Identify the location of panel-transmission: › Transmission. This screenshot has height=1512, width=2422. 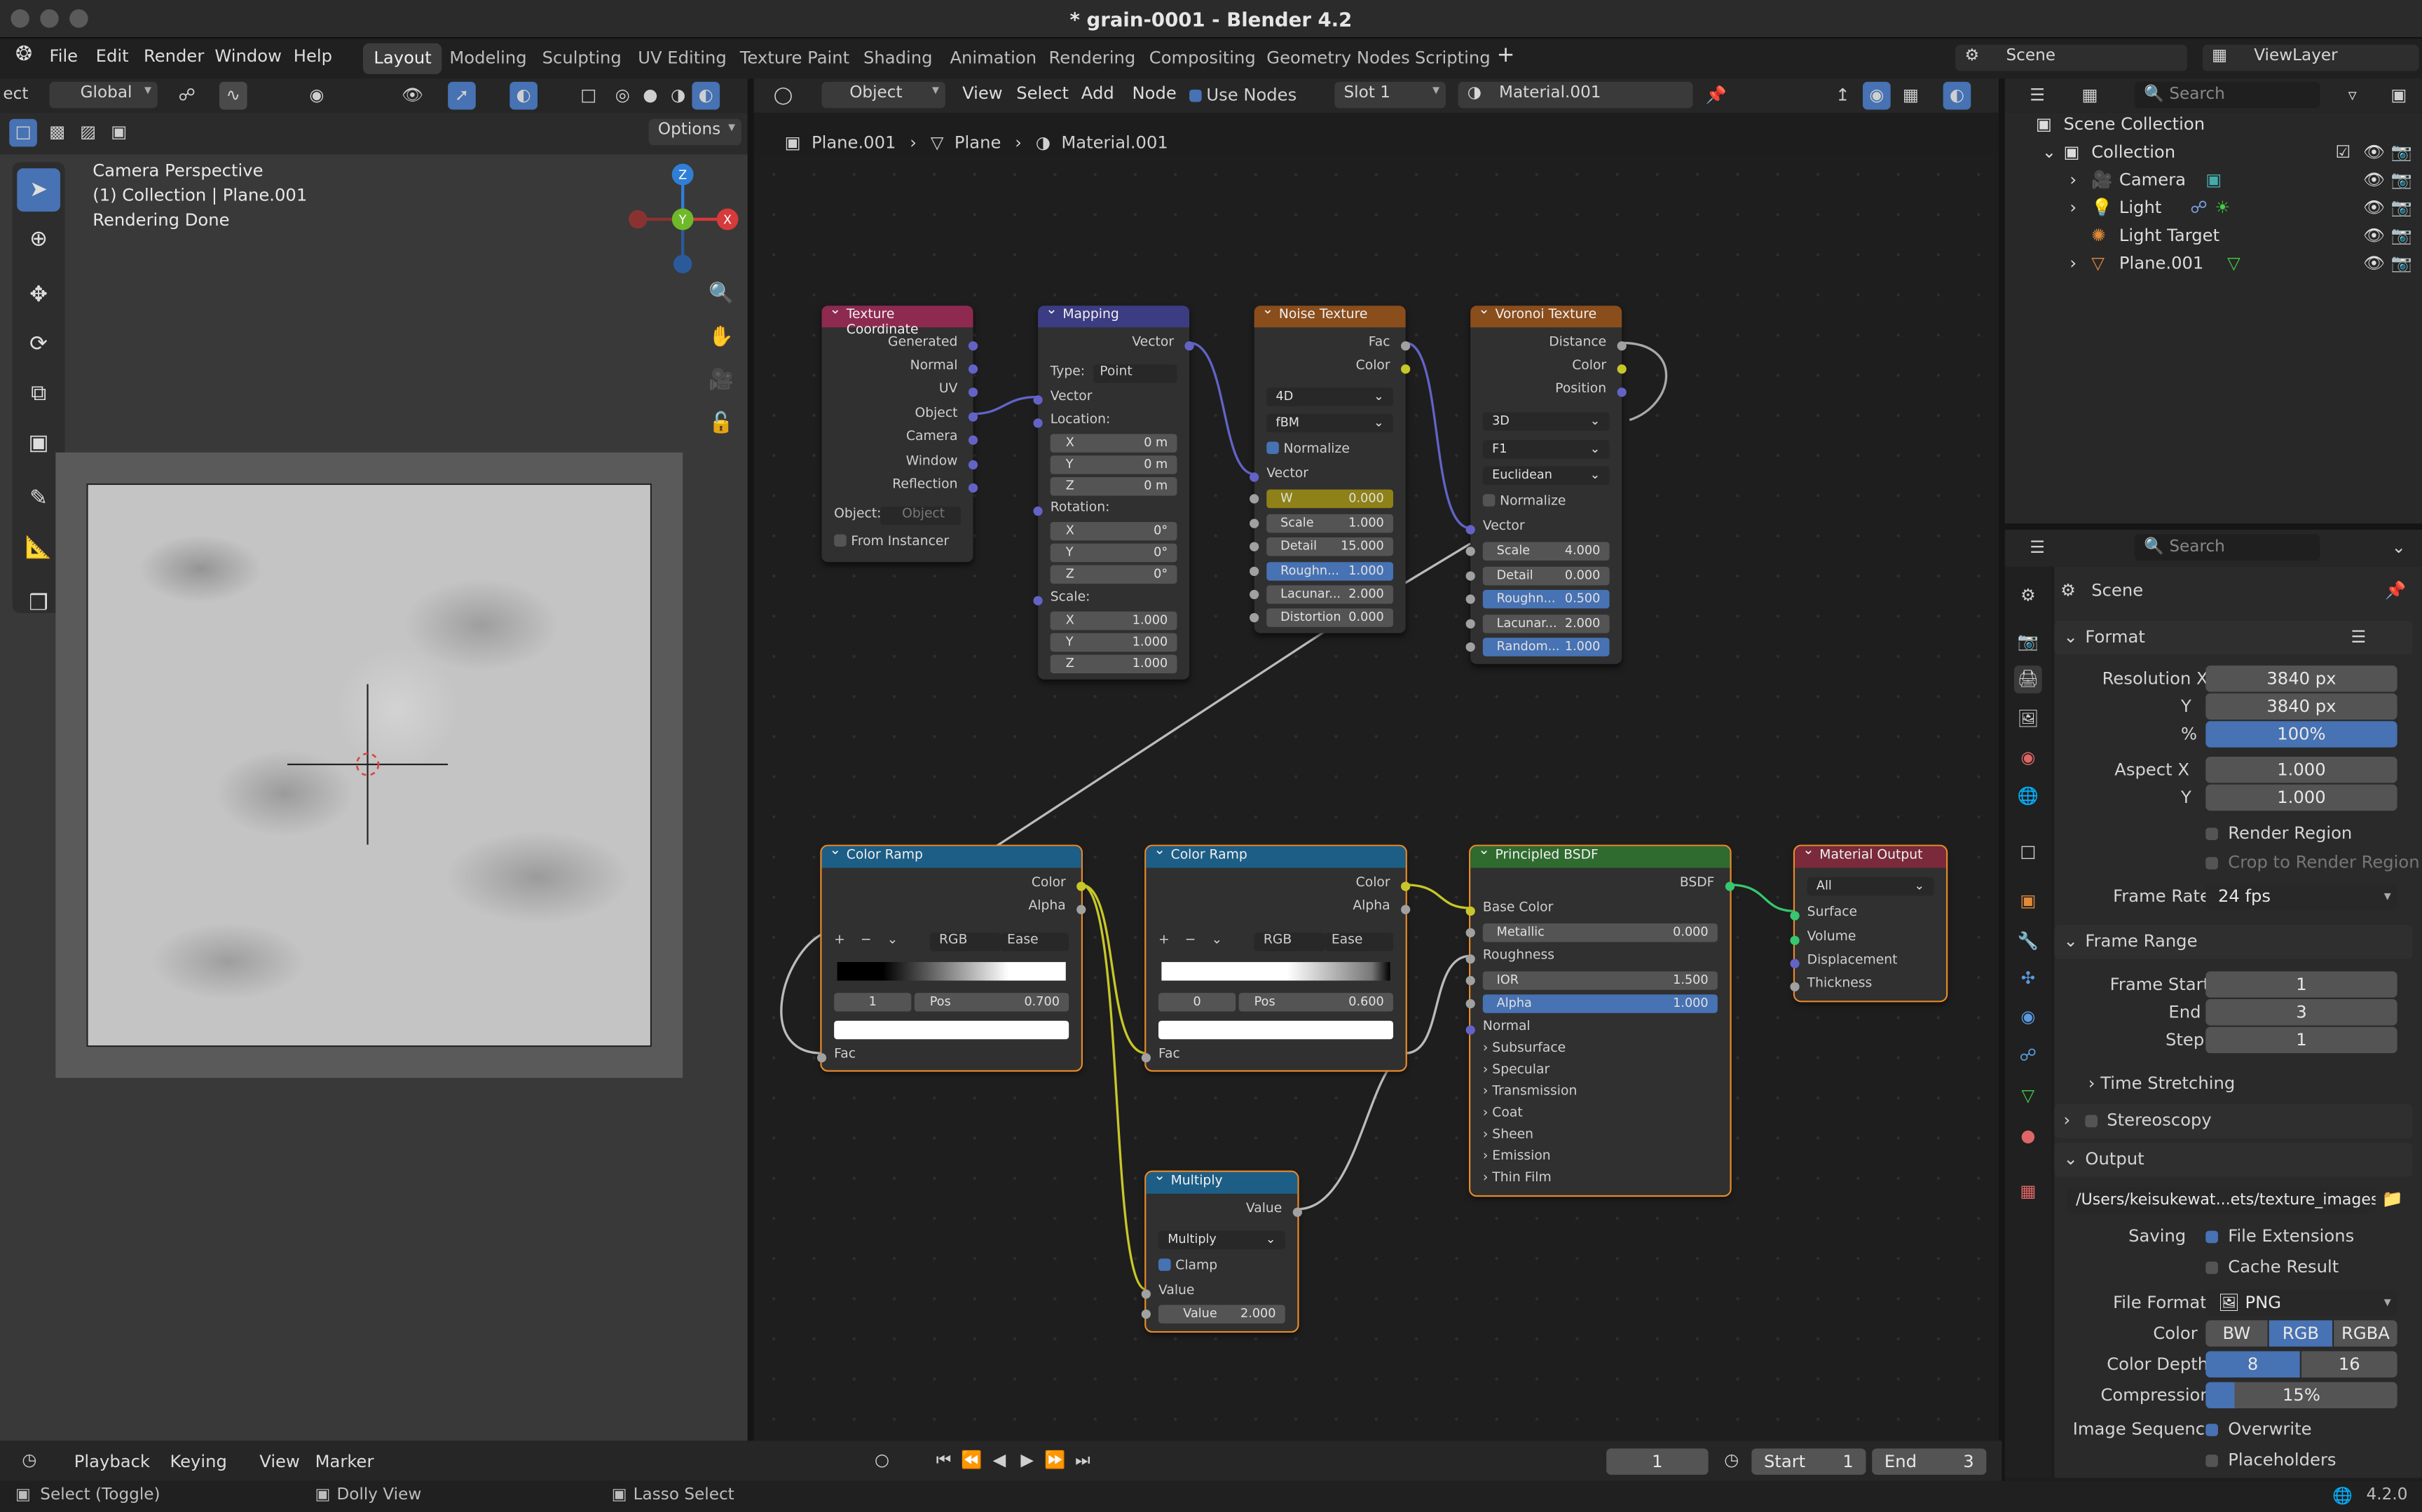
(1600, 1094).